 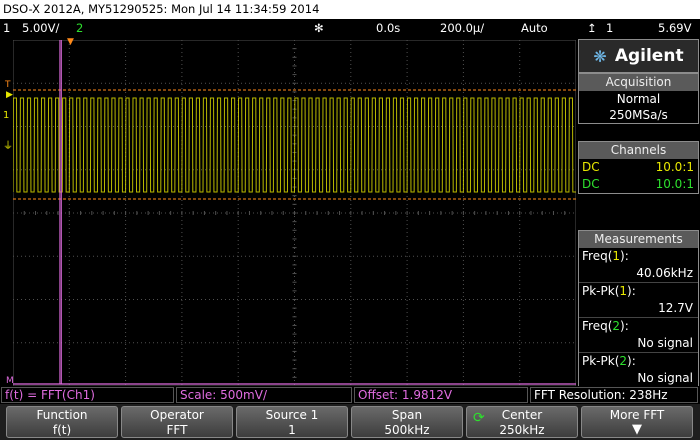 I want to click on acquisition-mode: Normal, so click(x=638, y=99).